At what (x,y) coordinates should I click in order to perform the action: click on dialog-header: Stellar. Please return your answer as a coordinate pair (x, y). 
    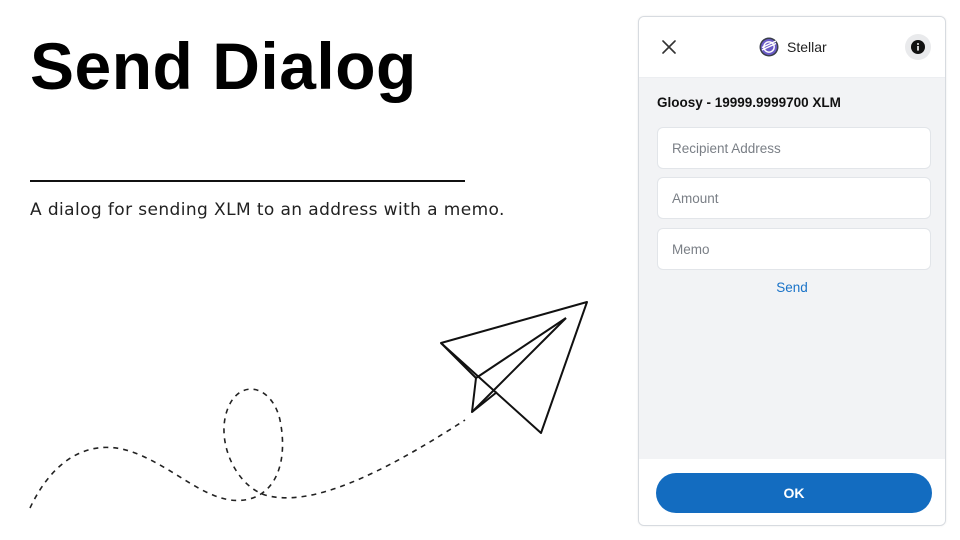
    Looking at the image, I should click on (792, 47).